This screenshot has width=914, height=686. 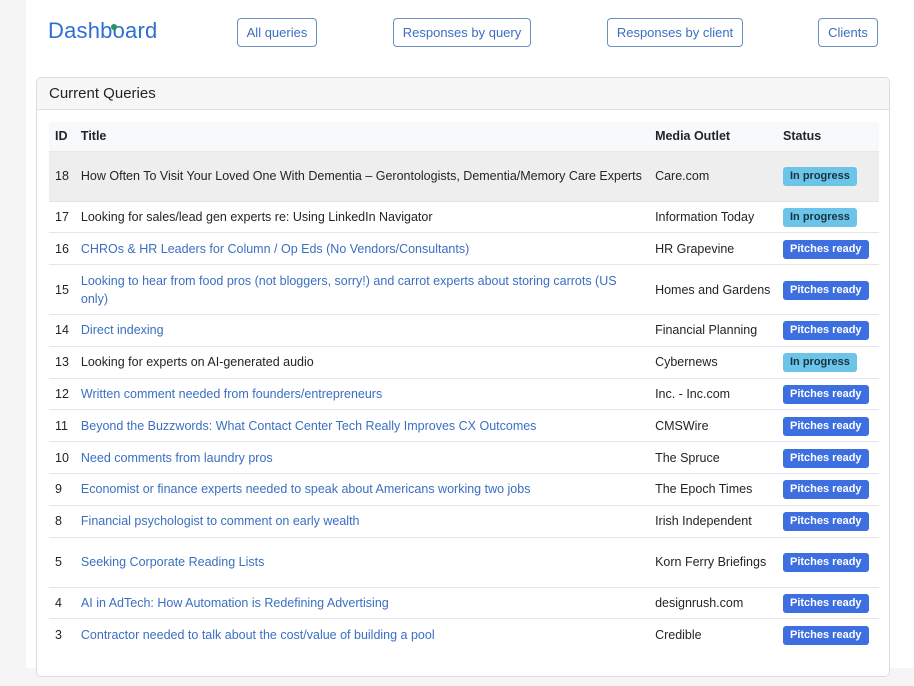 I want to click on row-media-outlet: Care.com, so click(x=713, y=175).